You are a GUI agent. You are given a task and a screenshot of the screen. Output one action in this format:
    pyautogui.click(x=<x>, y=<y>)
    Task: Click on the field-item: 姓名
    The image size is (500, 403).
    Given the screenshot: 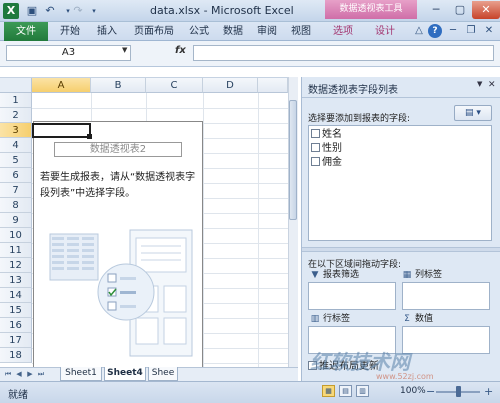 What is the action you would take?
    pyautogui.click(x=326, y=134)
    